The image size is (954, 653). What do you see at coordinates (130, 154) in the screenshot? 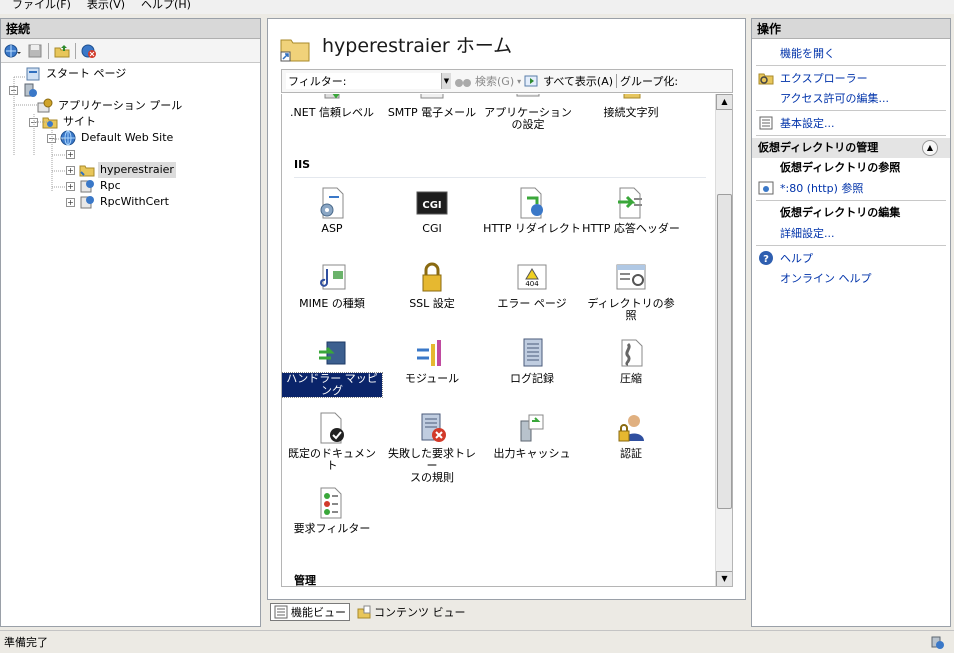
I see `tree-item-blank: +` at bounding box center [130, 154].